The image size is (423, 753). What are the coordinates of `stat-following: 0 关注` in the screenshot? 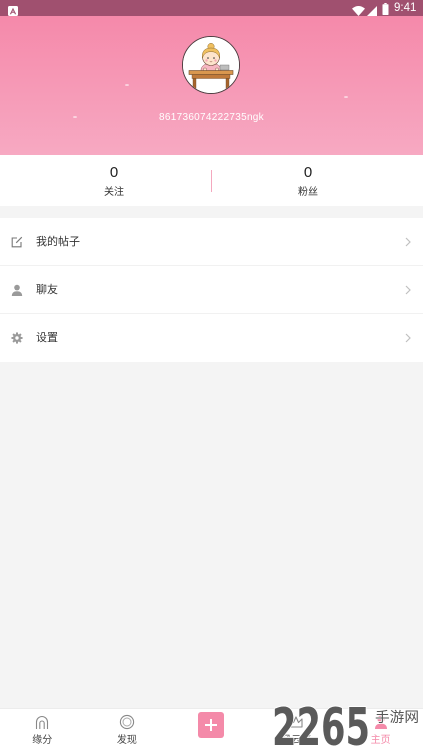 It's located at (114, 180).